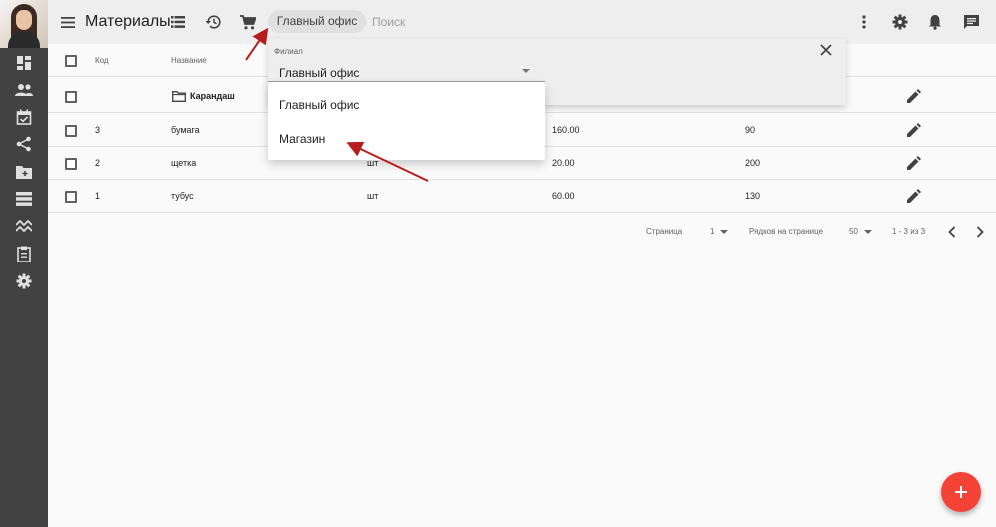 The height and width of the screenshot is (527, 996). Describe the element at coordinates (182, 196) in the screenshot. I see `cell-name: тубус` at that location.